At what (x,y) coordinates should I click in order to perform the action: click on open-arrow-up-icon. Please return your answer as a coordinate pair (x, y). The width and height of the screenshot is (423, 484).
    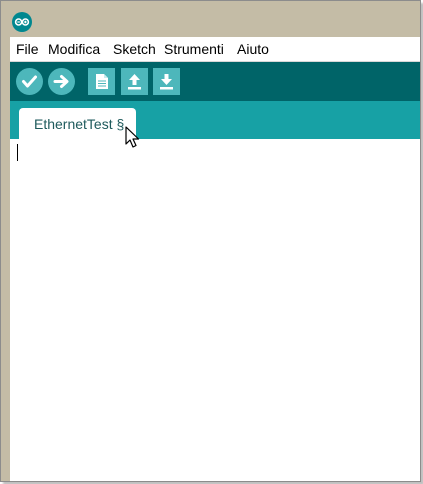
    Looking at the image, I should click on (134, 82).